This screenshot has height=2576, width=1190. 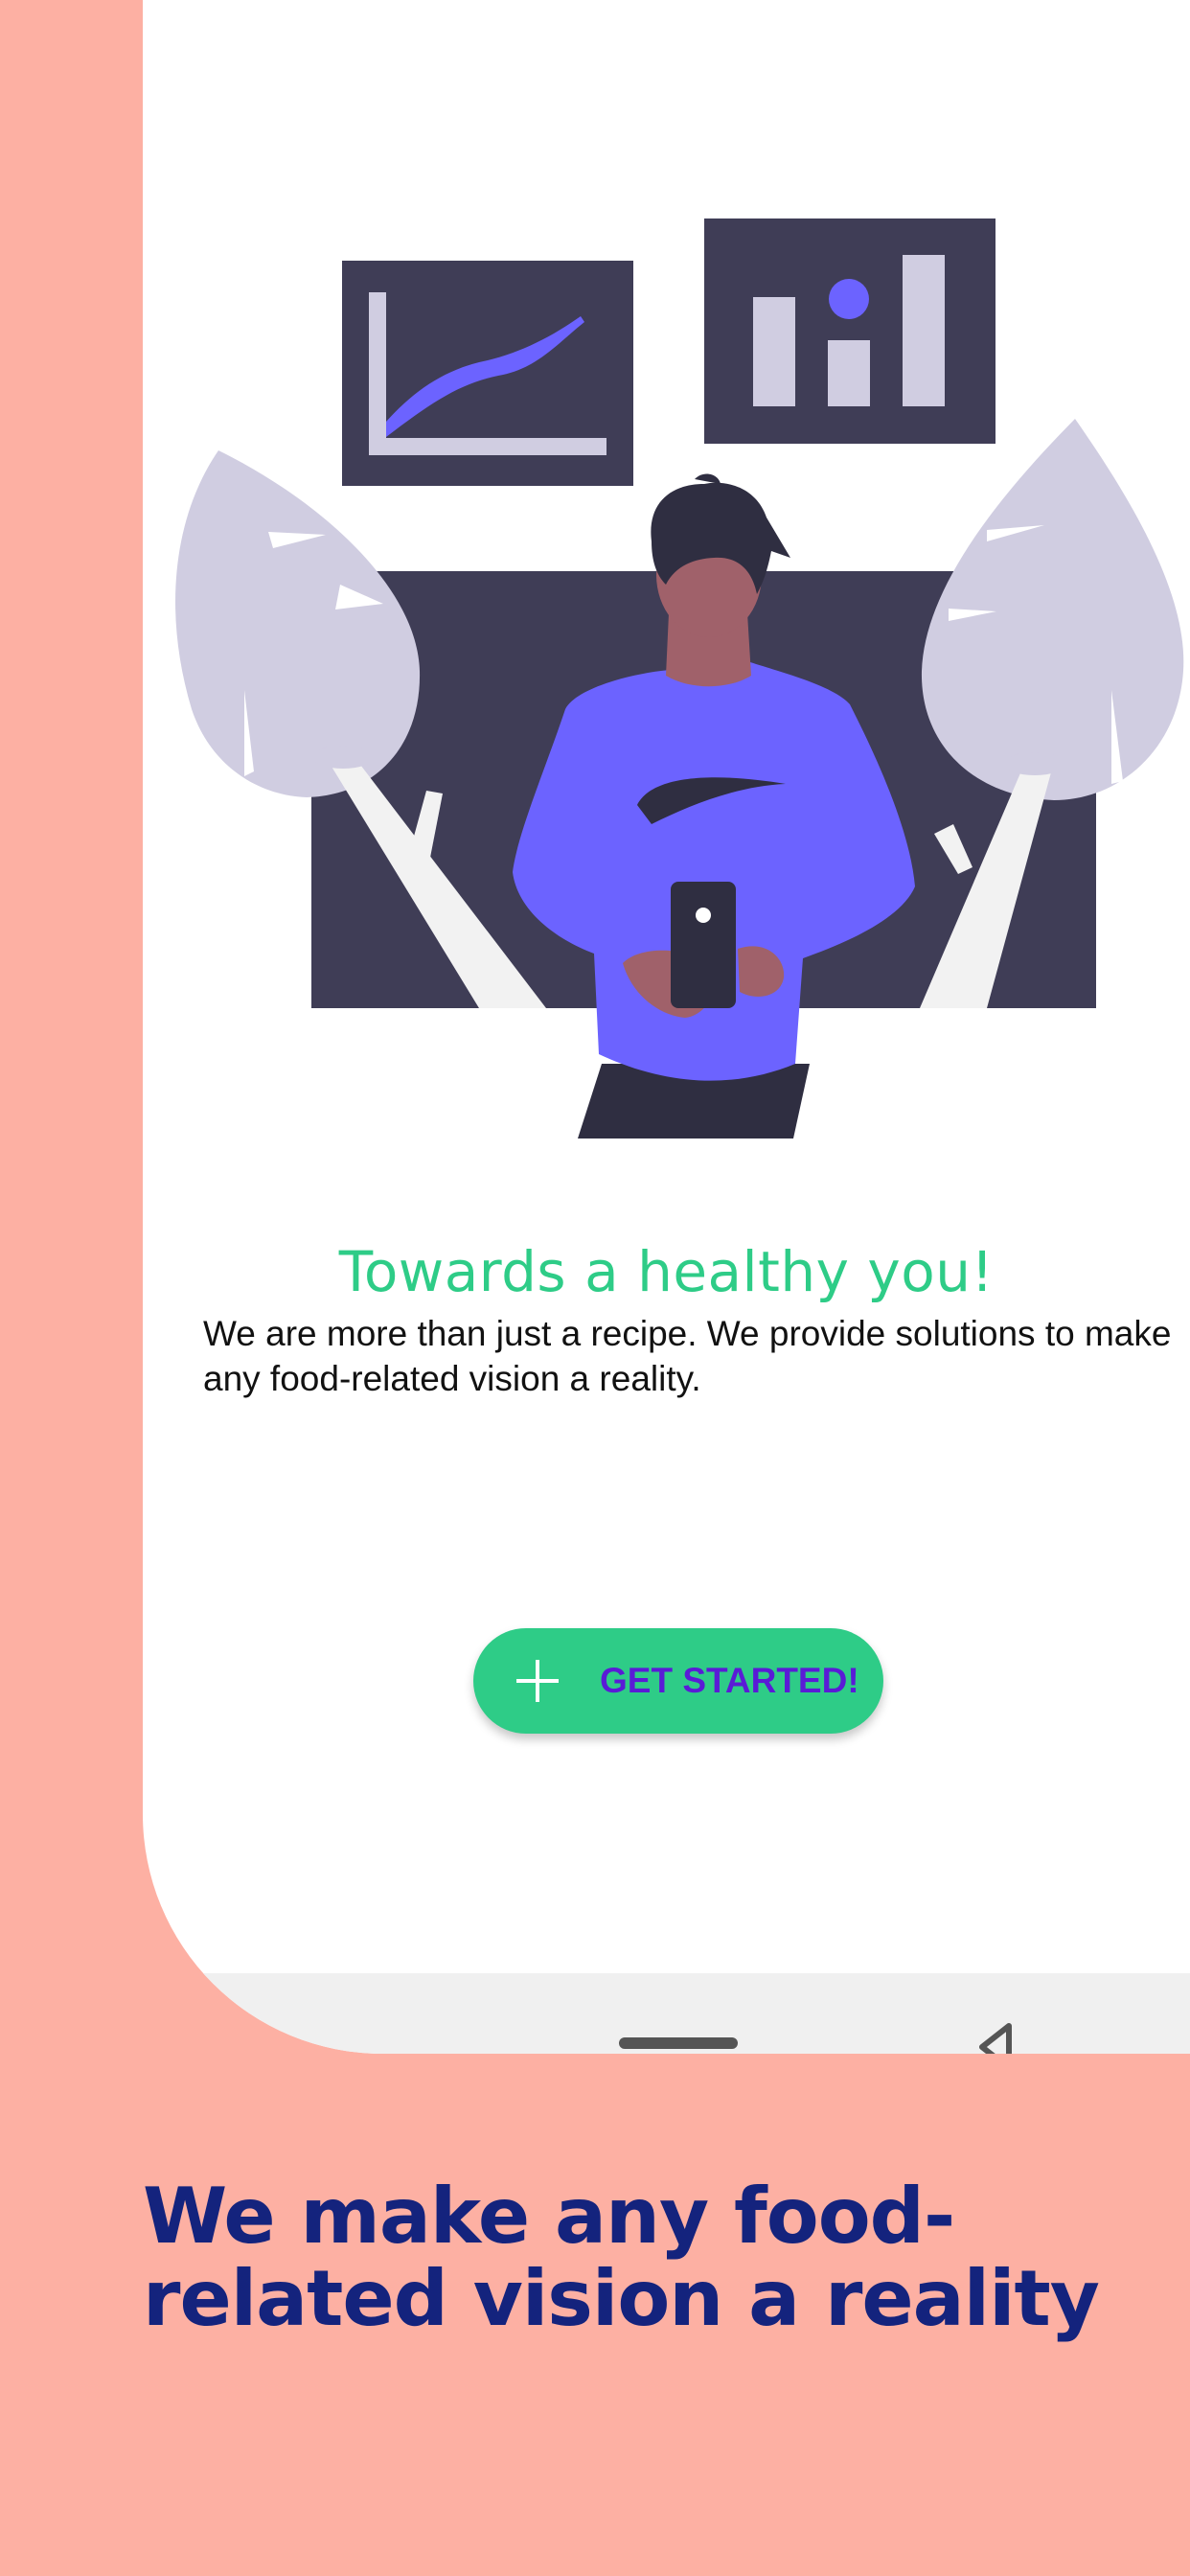 What do you see at coordinates (730, 1680) in the screenshot?
I see `get-started-label: GET STARTED!` at bounding box center [730, 1680].